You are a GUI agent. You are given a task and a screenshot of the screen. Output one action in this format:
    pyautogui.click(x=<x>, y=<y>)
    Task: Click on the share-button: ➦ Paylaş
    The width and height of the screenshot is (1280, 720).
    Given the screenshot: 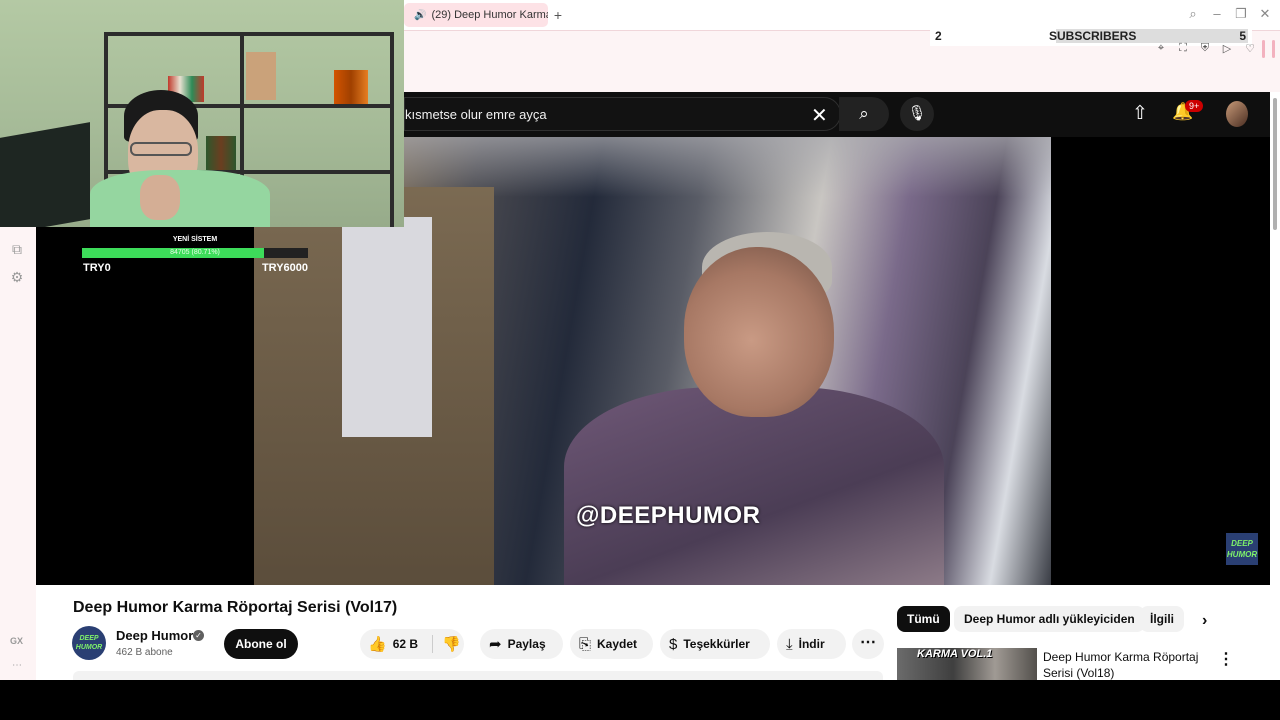 What is the action you would take?
    pyautogui.click(x=521, y=644)
    